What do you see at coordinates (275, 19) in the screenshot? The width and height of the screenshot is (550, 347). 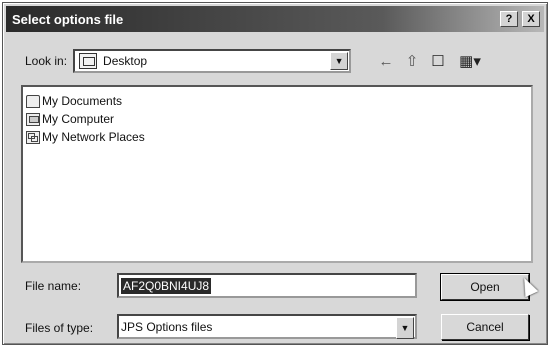 I see `title-bar: Select options file ? X` at bounding box center [275, 19].